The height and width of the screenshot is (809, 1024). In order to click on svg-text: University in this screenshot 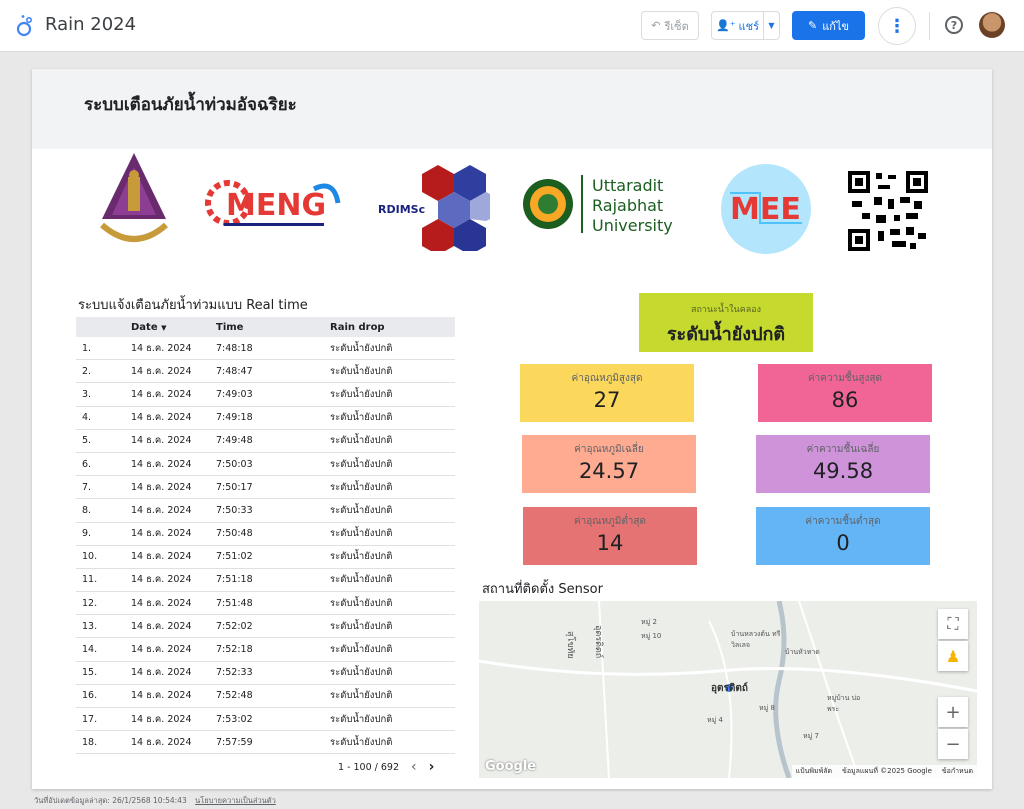, I will do `click(632, 225)`.